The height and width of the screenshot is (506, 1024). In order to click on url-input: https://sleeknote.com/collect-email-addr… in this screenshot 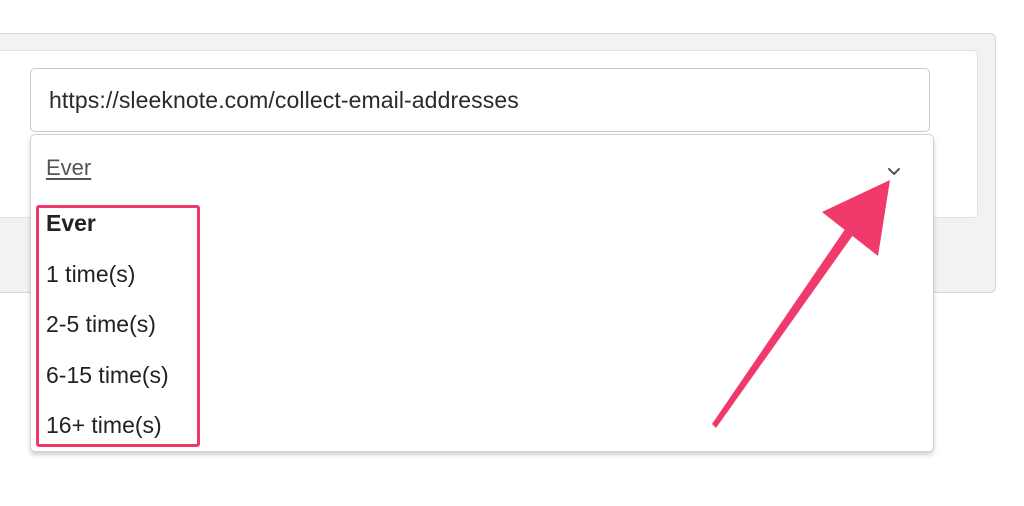, I will do `click(480, 100)`.